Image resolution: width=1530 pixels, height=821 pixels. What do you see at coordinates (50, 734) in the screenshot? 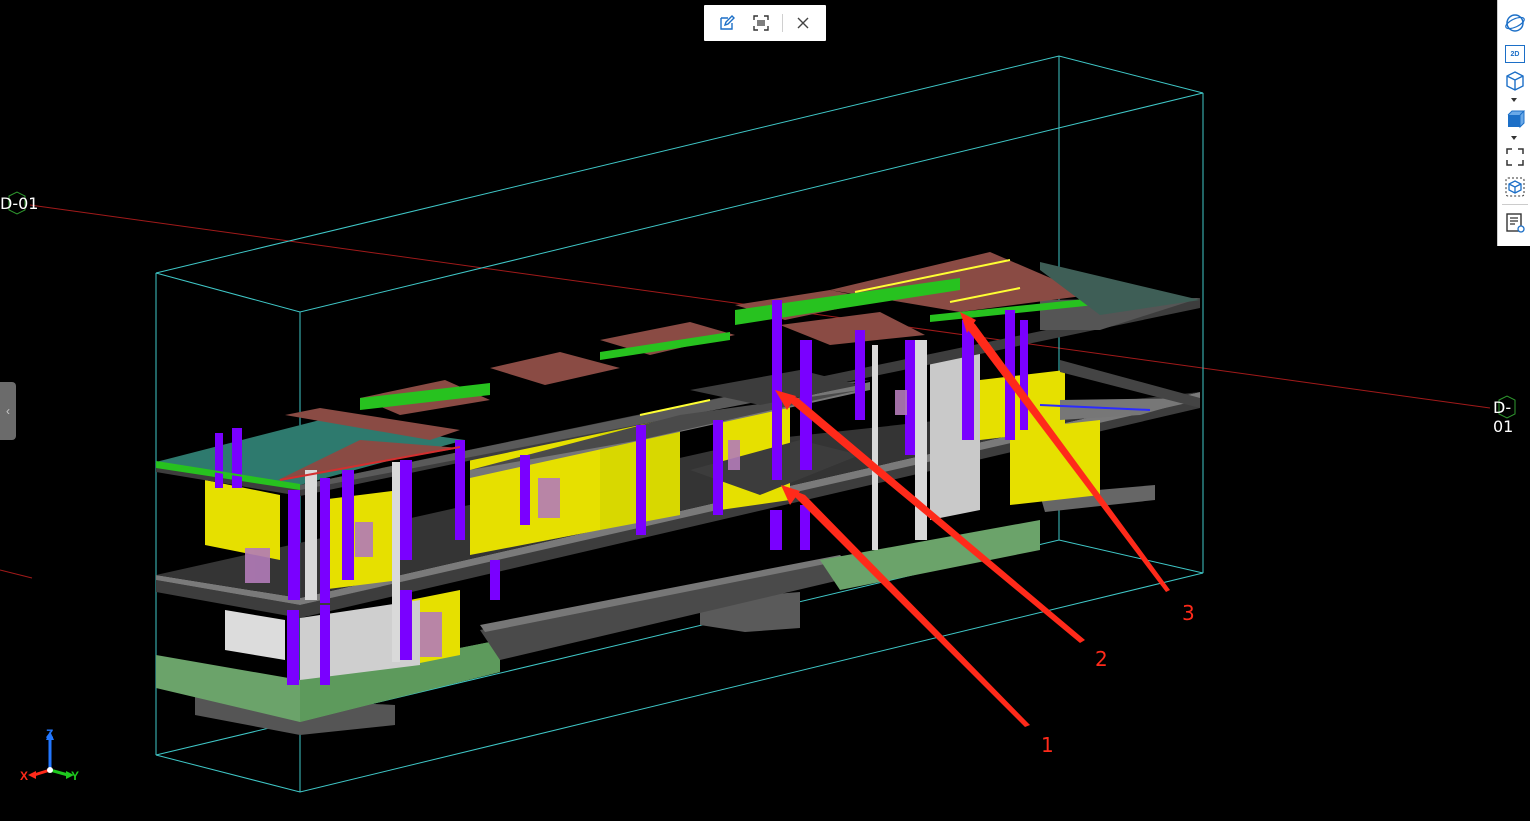
I see `axis-label-z: Z` at bounding box center [50, 734].